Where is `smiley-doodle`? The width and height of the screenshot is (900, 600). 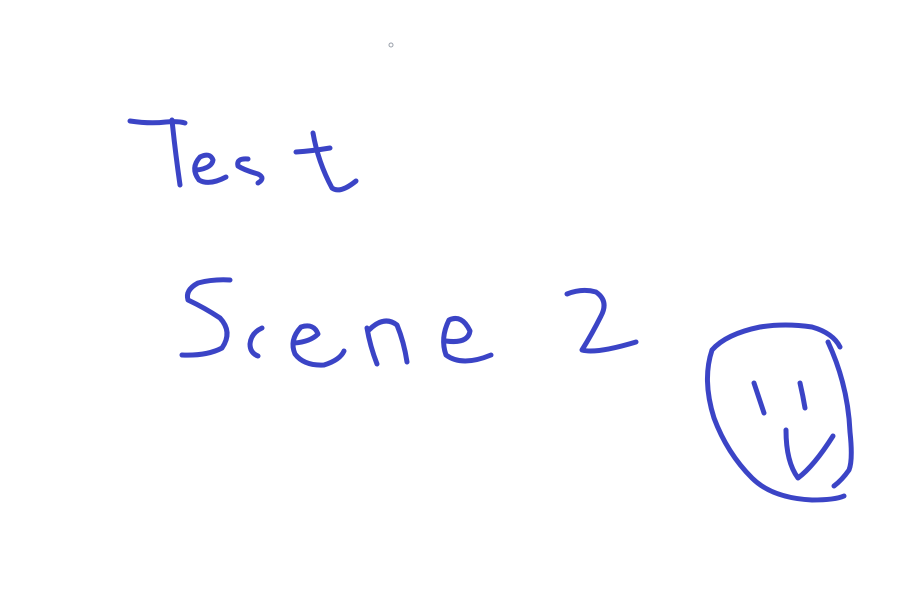
smiley-doodle is located at coordinates (779, 412).